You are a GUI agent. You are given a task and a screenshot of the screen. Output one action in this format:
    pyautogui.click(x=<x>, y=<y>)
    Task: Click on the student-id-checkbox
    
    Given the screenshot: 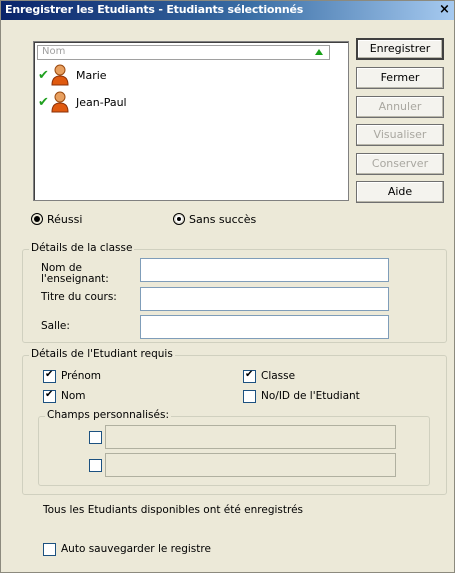 What is the action you would take?
    pyautogui.click(x=249, y=396)
    